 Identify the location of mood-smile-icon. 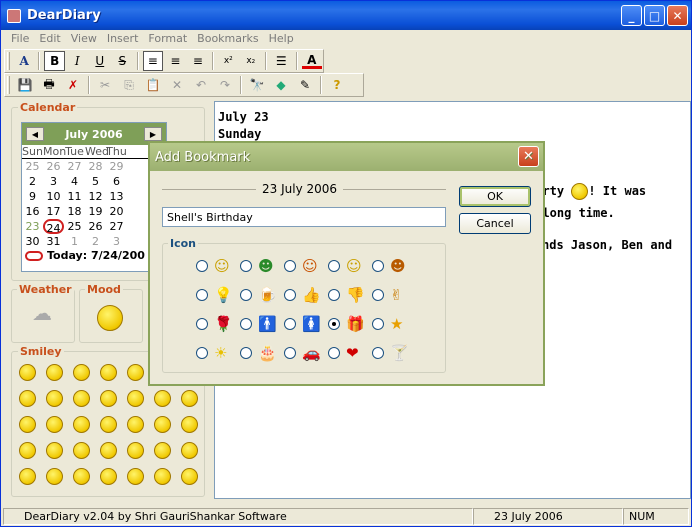
(110, 318).